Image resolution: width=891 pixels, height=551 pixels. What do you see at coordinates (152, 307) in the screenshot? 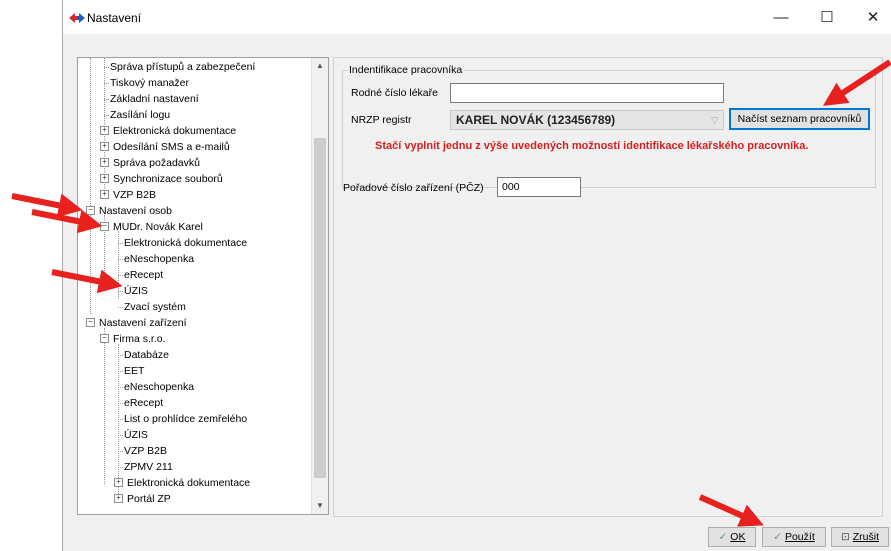
I see `tree-item-zvaci-system: Zvací systém` at bounding box center [152, 307].